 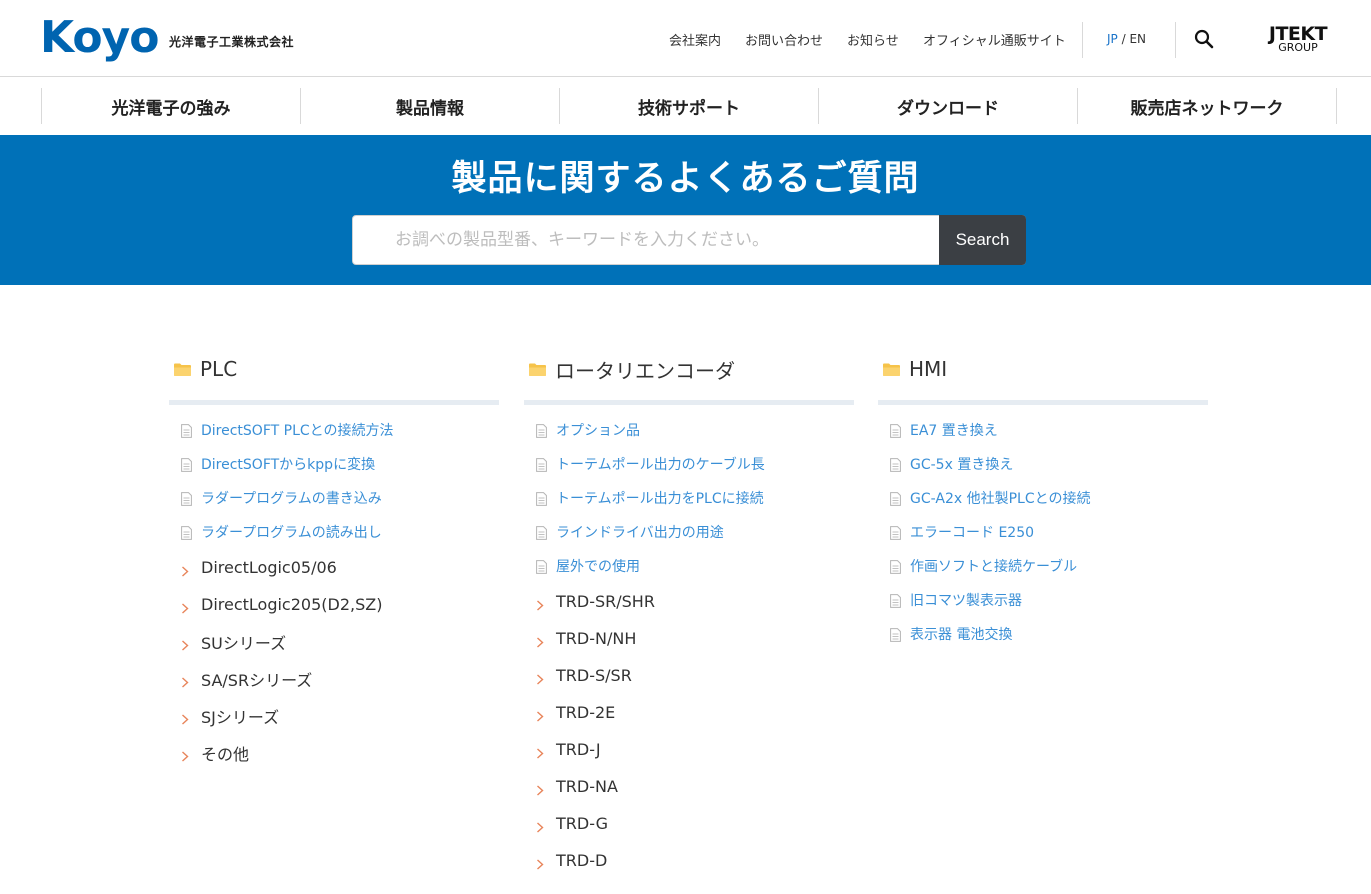 I want to click on category-link: TRD-G, so click(x=582, y=823).